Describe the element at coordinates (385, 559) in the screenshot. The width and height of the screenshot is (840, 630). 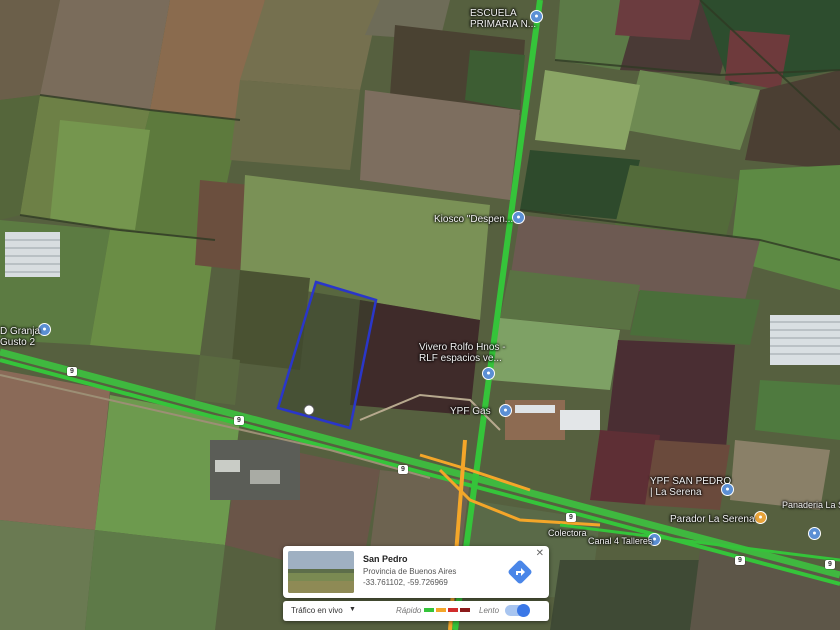
I see `place-title: San Pedro` at that location.